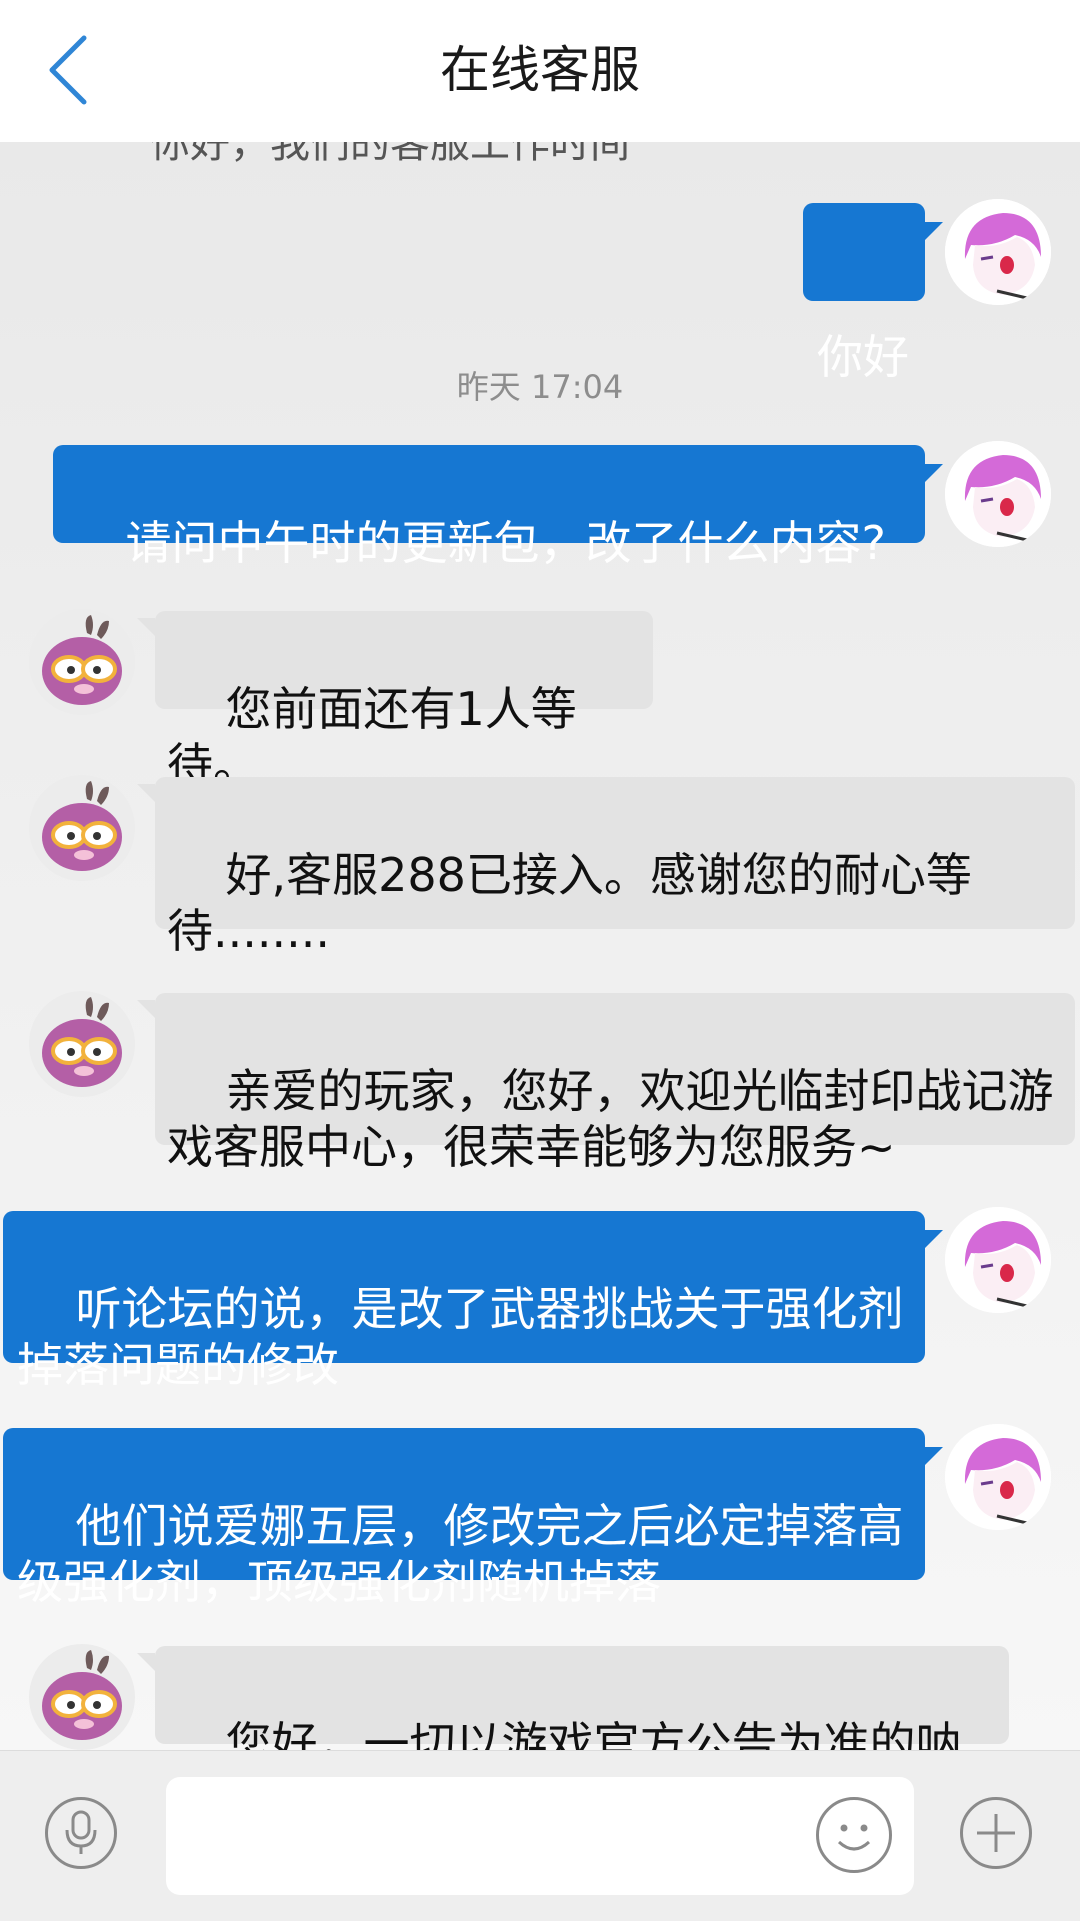 This screenshot has height=1921, width=1080. I want to click on cs-message-bubble: 亲爱的玩家，您好，欢迎光临封印战记游 戏客服中心，很荣幸能够为您服务~, so click(615, 1083).